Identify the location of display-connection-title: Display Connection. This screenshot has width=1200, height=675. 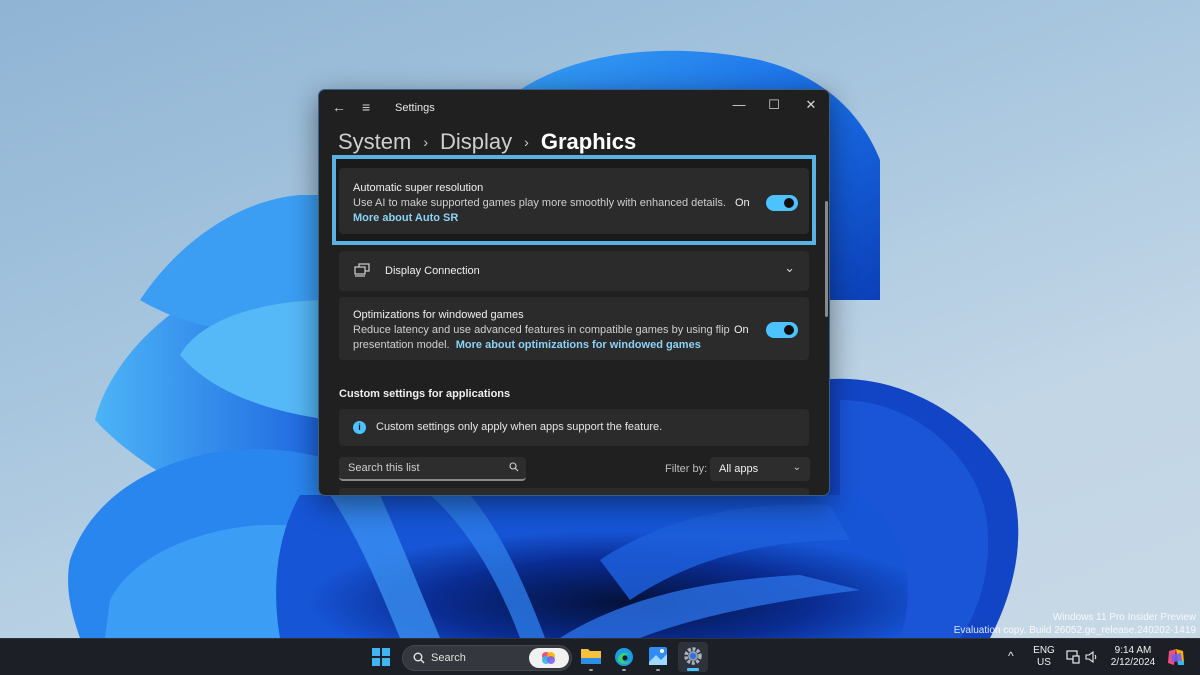
(432, 271).